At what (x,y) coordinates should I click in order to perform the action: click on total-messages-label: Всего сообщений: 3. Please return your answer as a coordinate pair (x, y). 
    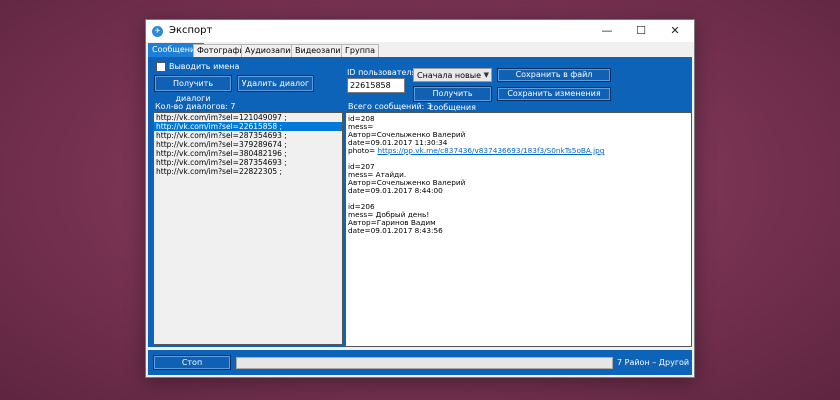
    Looking at the image, I should click on (390, 106).